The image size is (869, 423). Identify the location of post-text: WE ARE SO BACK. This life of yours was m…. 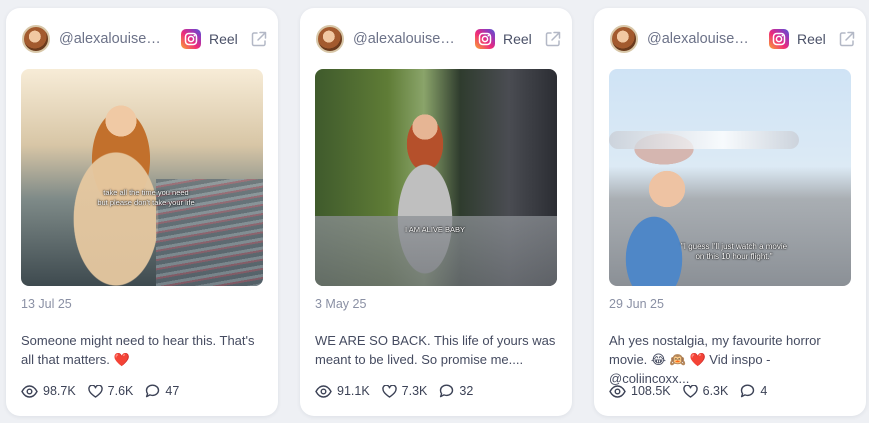
(437, 350).